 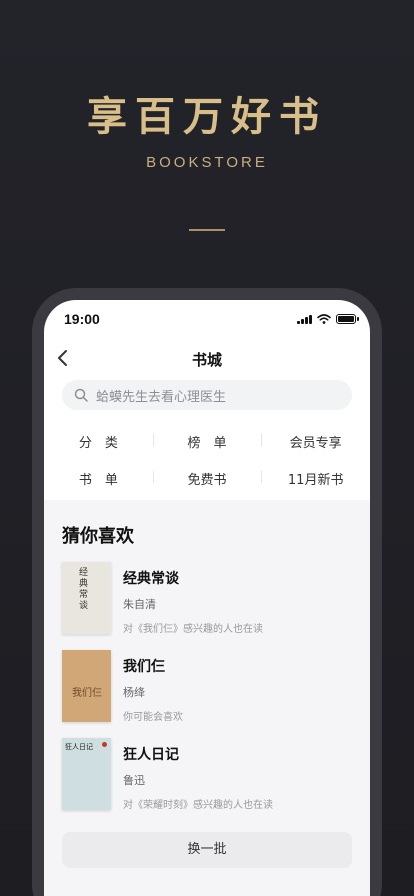 I want to click on book-reason: 对《荣耀时刻》感兴趣的人也在读, so click(x=198, y=805).